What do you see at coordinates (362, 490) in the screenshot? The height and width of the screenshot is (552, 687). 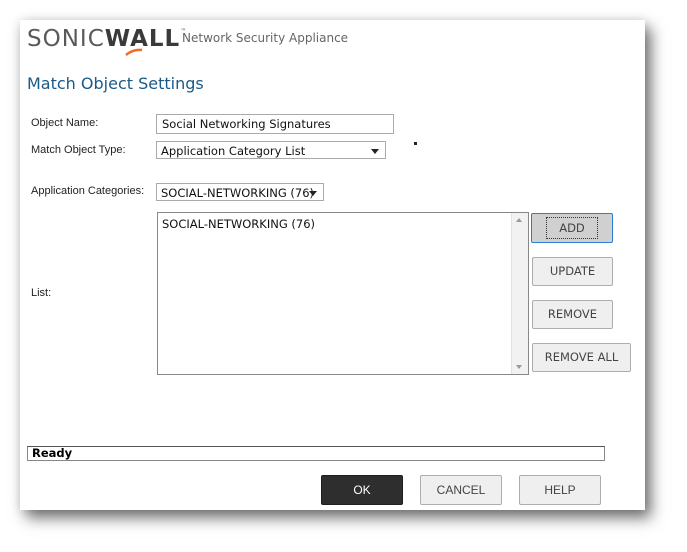 I see `ok-button: OK` at bounding box center [362, 490].